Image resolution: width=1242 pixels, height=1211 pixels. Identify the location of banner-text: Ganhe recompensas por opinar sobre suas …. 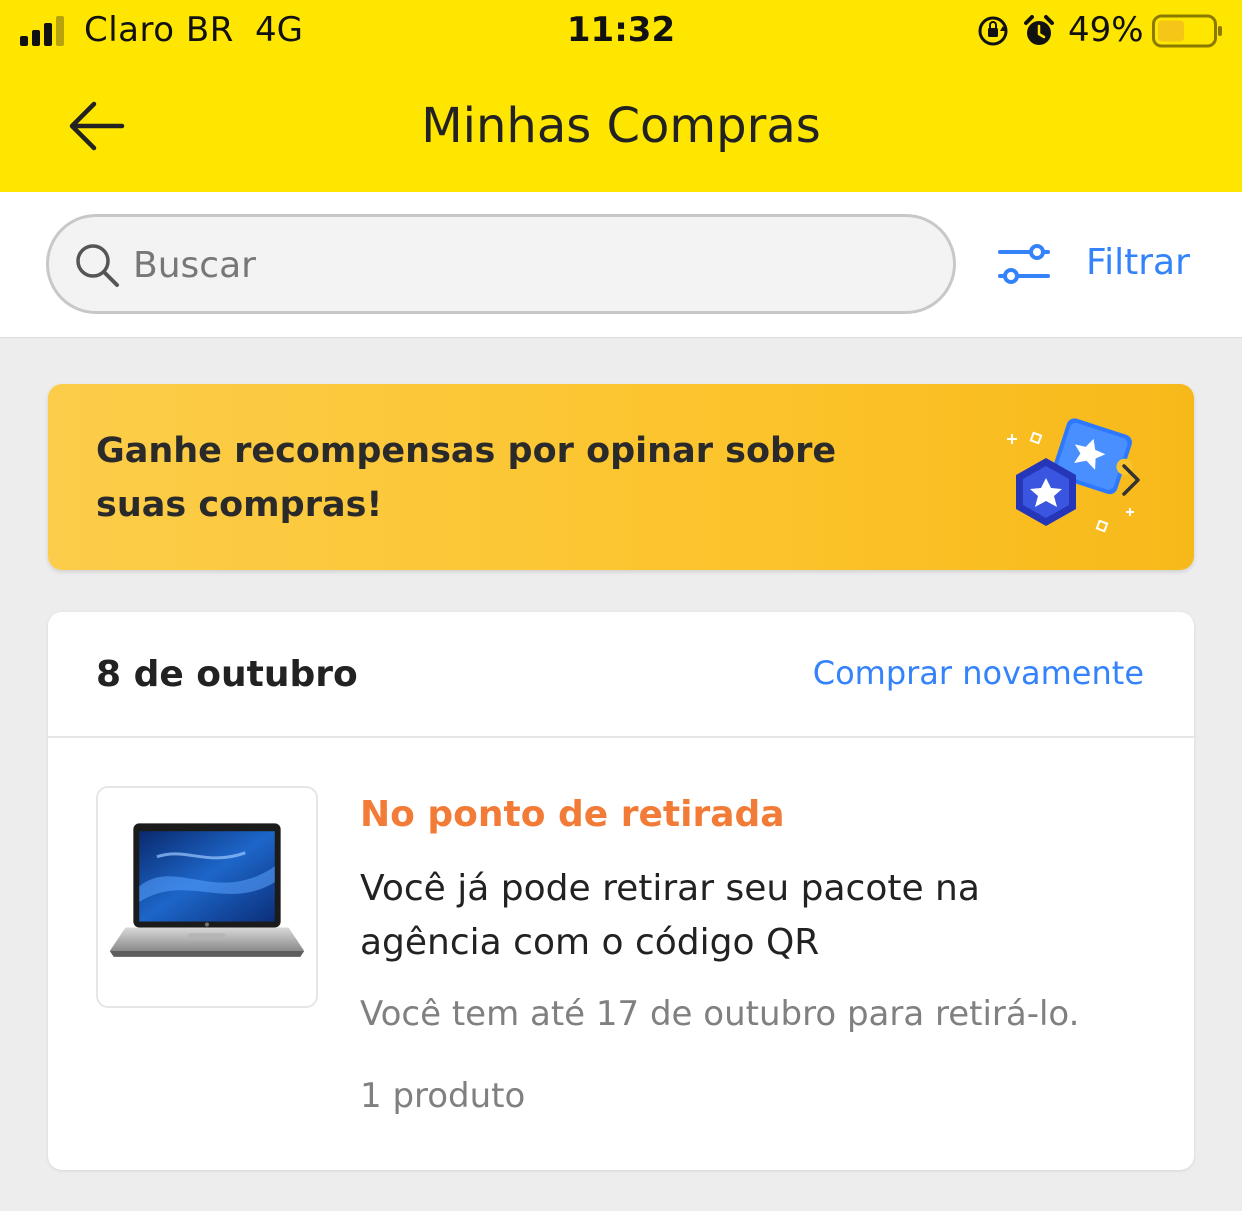
(466, 478).